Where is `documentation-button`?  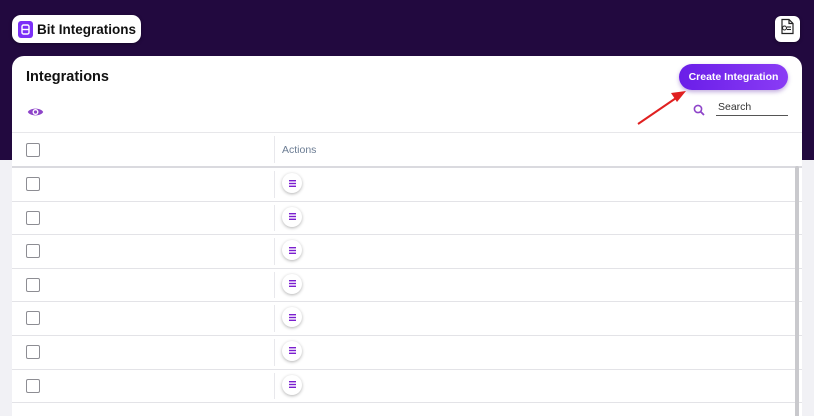 documentation-button is located at coordinates (787, 29).